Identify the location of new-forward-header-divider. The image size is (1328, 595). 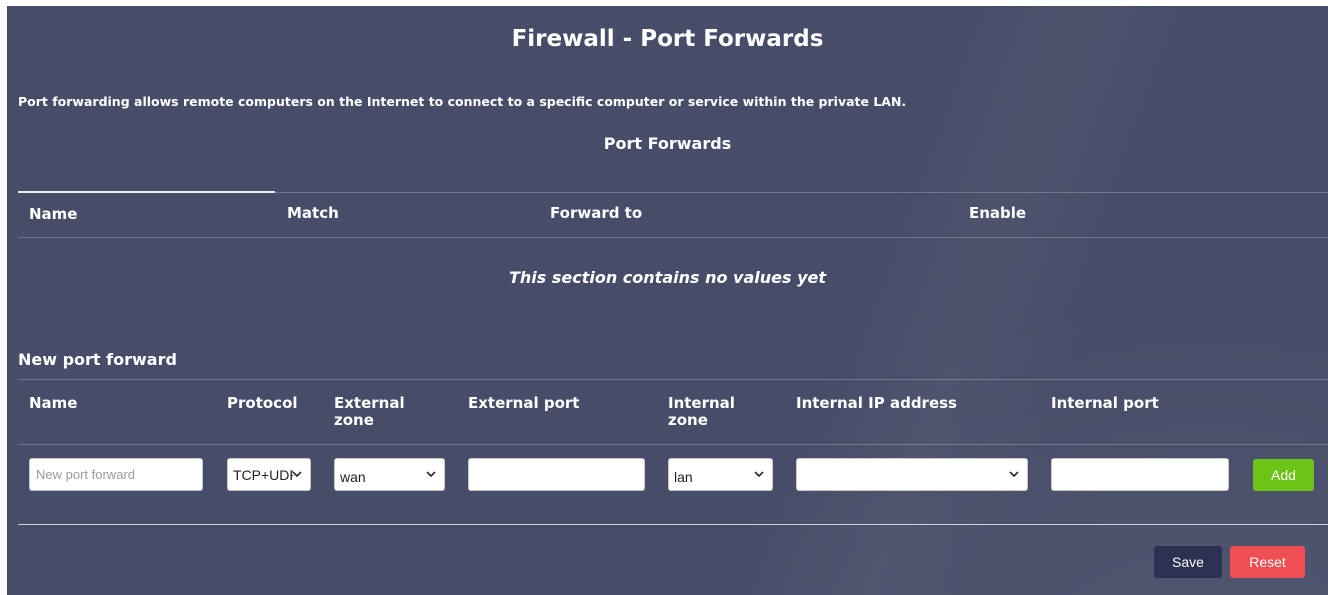
(673, 444).